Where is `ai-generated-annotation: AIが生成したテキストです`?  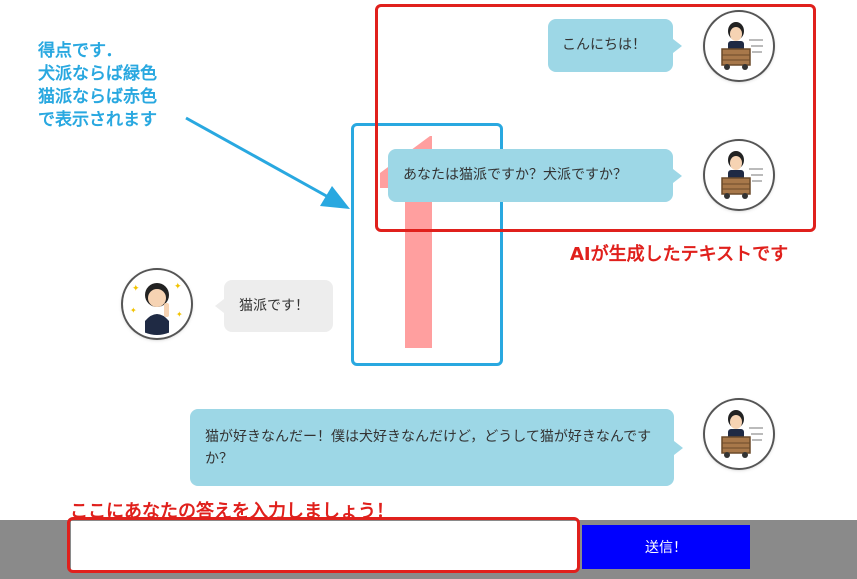 ai-generated-annotation: AIが生成したテキストです is located at coordinates (679, 254).